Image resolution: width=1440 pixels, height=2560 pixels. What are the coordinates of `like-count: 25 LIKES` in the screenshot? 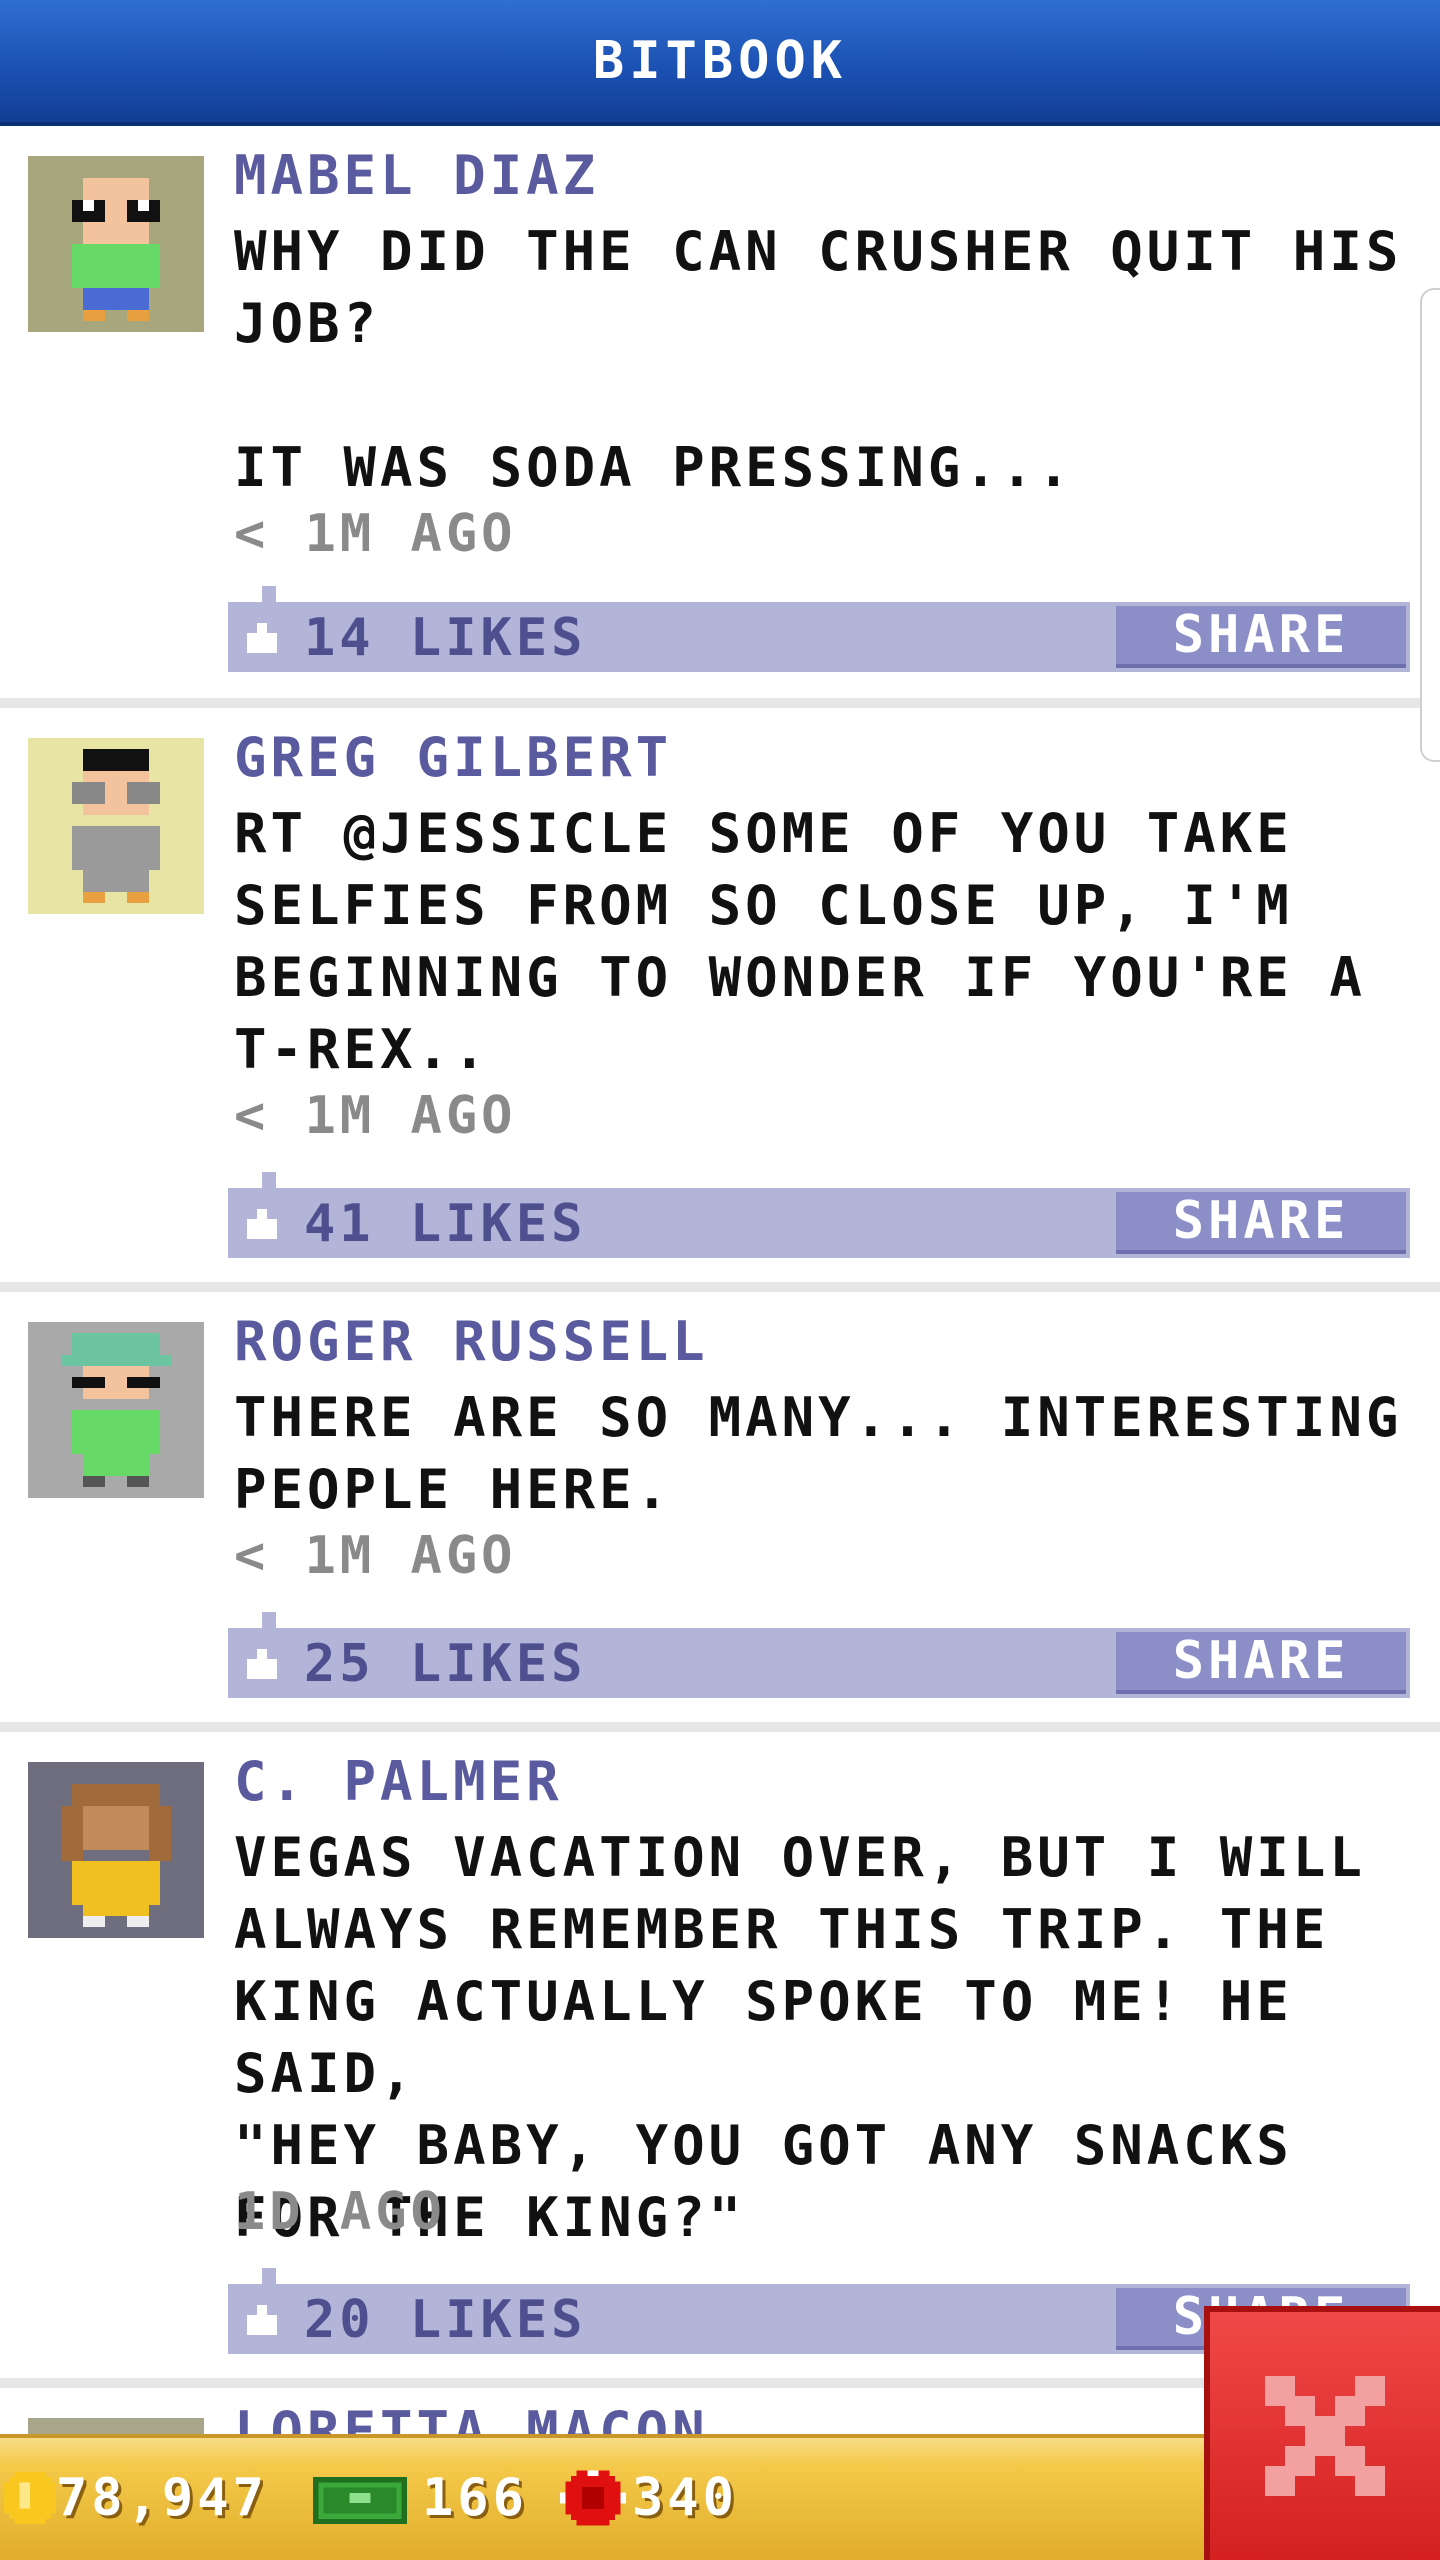 It's located at (445, 1664).